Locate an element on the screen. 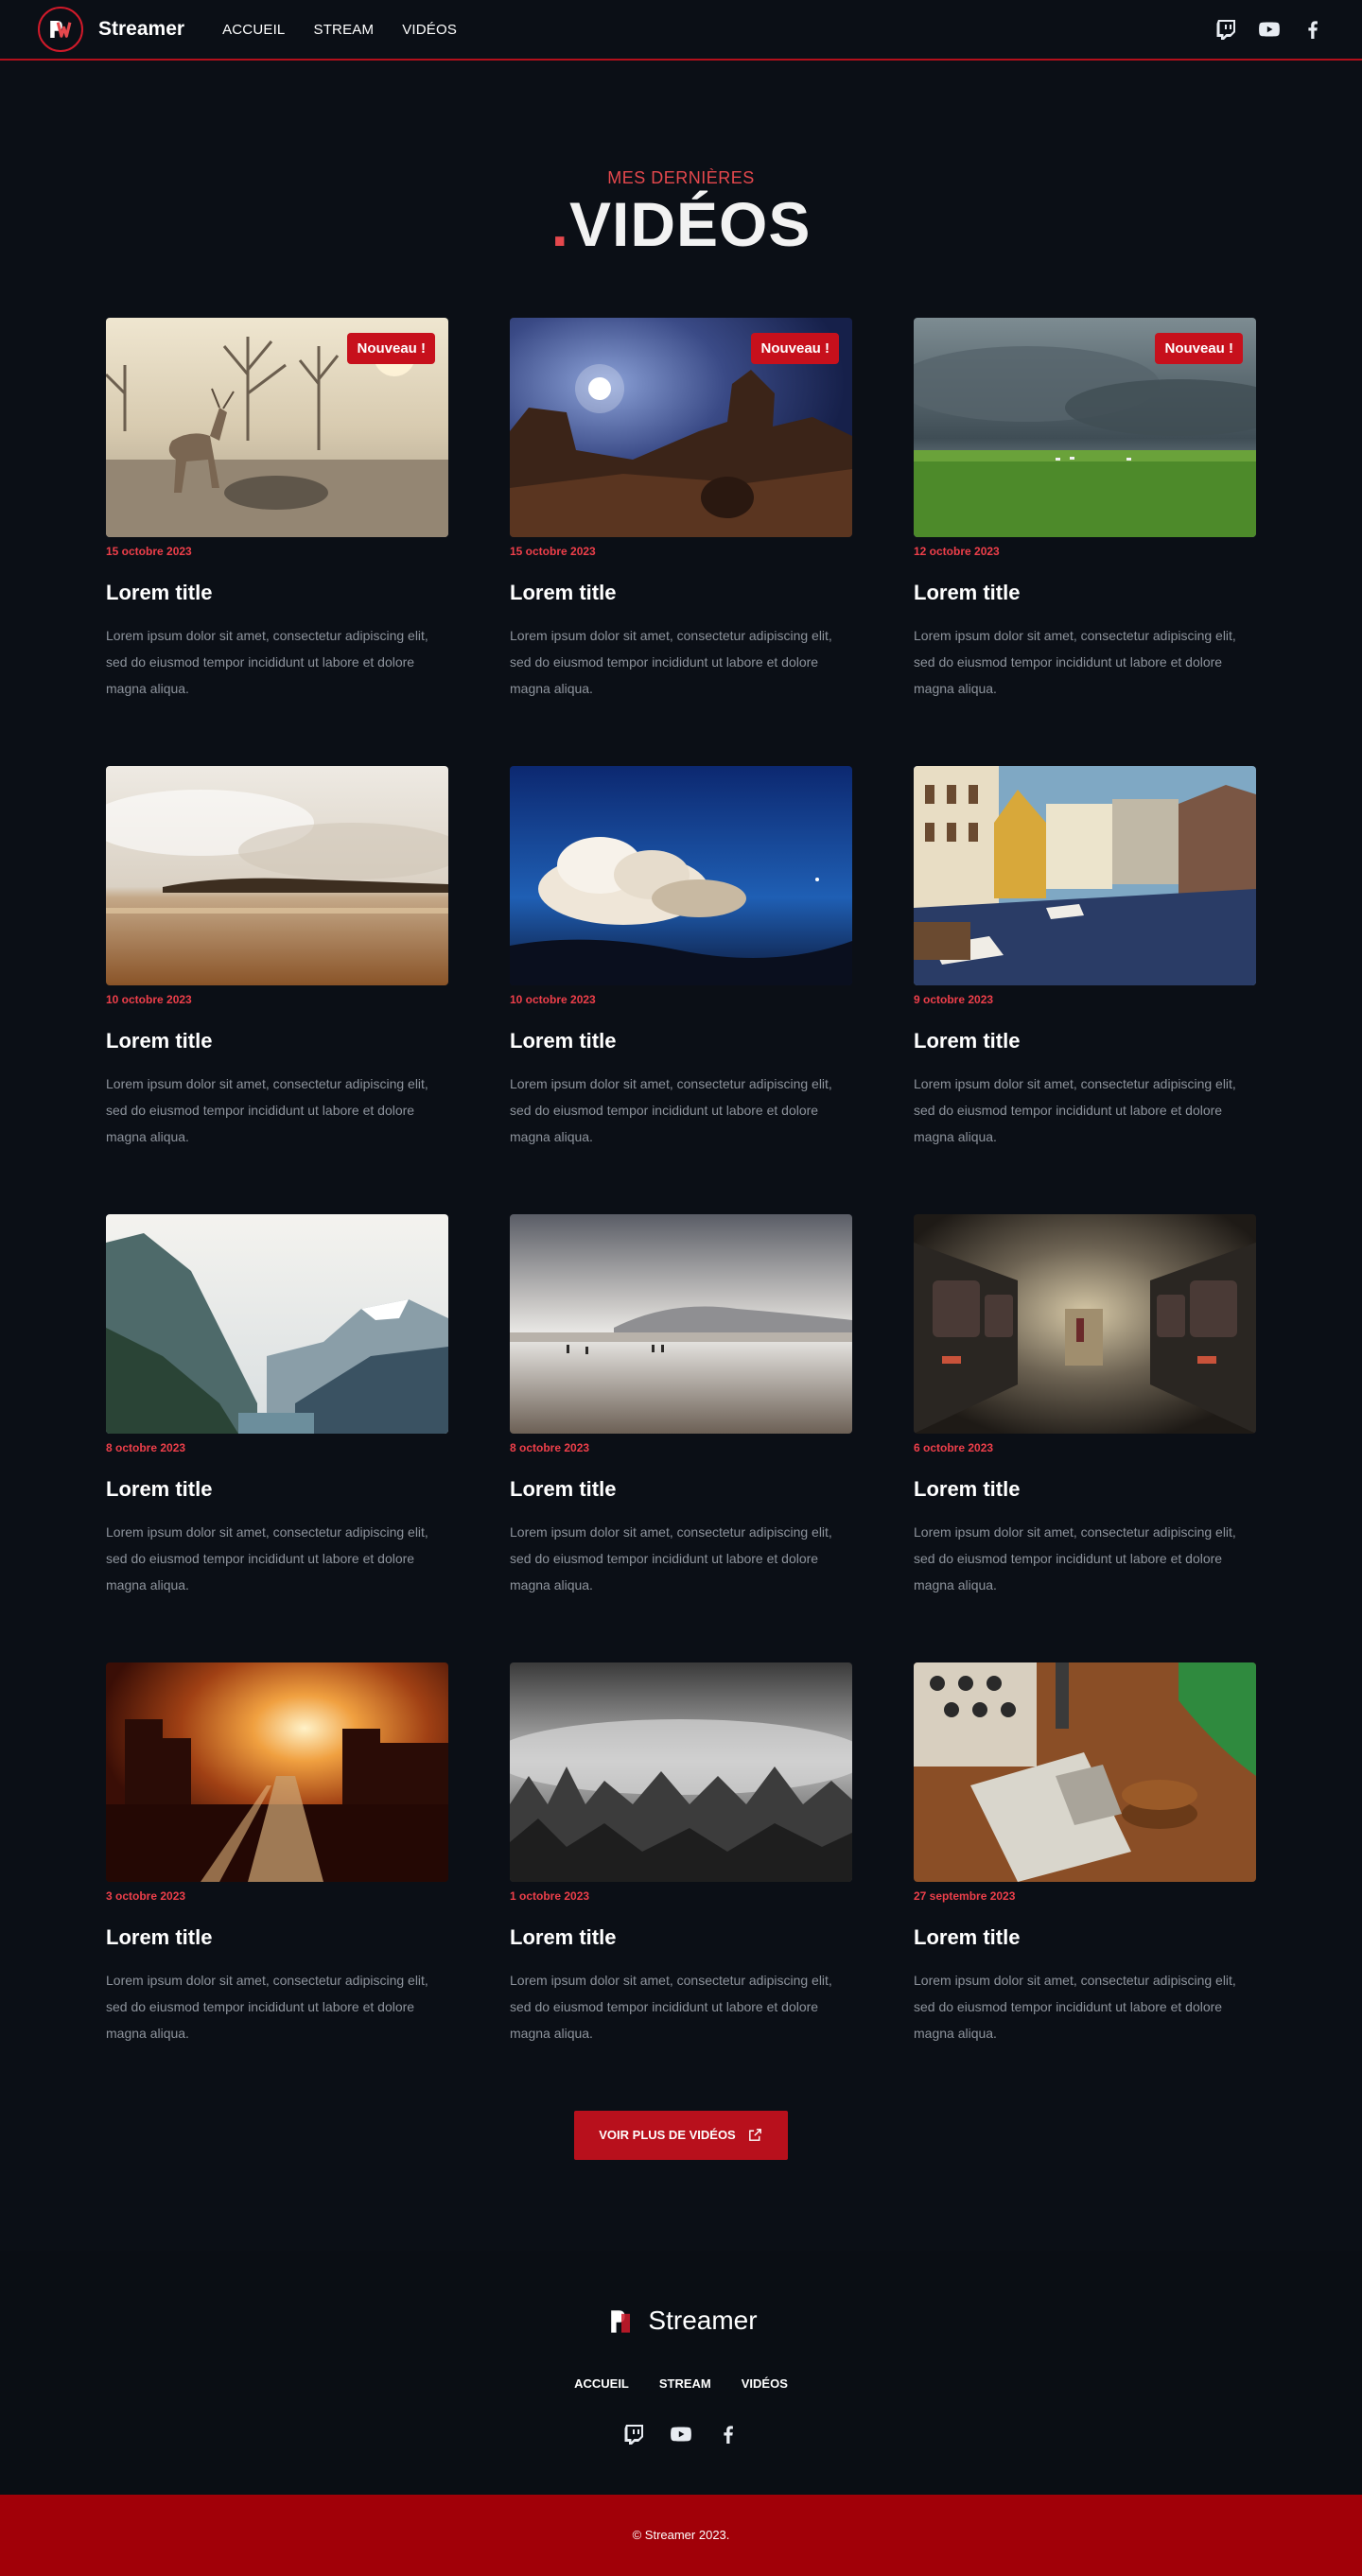 This screenshot has width=1362, height=2576. footer-nav-stream: STREAM is located at coordinates (685, 2383).